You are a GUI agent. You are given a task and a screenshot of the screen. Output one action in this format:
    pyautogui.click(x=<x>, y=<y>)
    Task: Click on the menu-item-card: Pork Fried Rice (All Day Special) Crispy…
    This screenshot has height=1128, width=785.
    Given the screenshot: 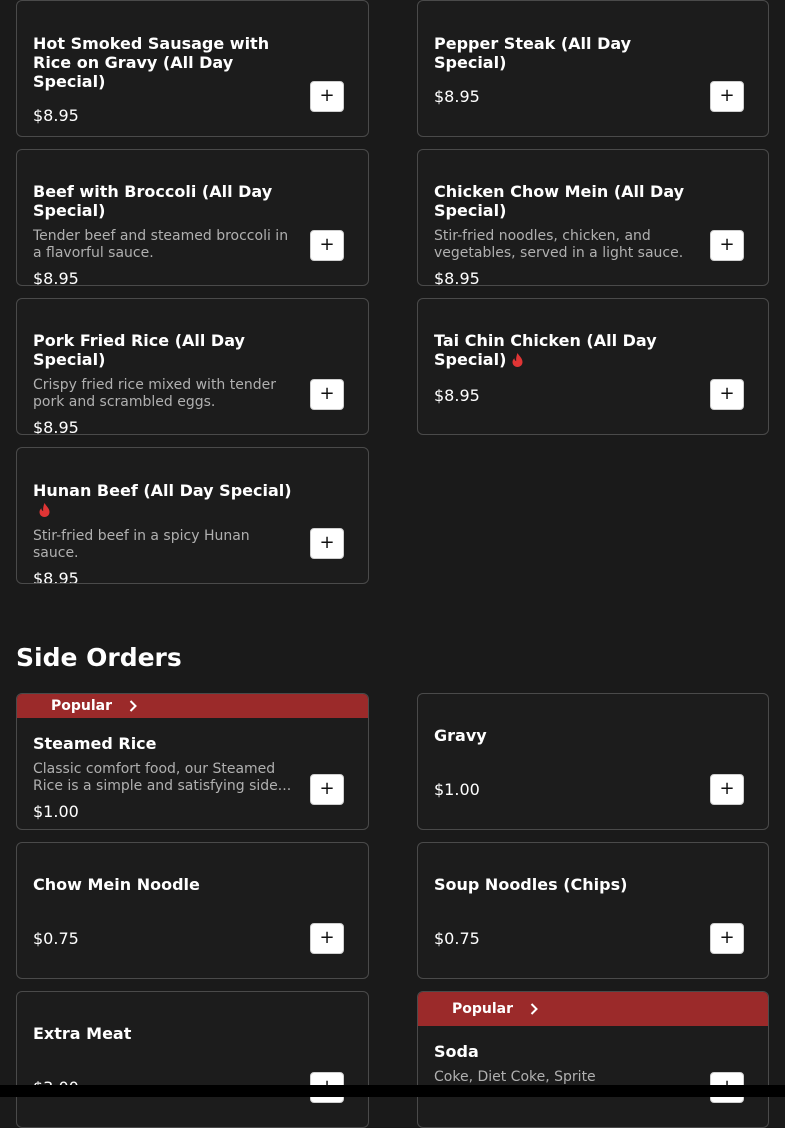 What is the action you would take?
    pyautogui.click(x=192, y=366)
    